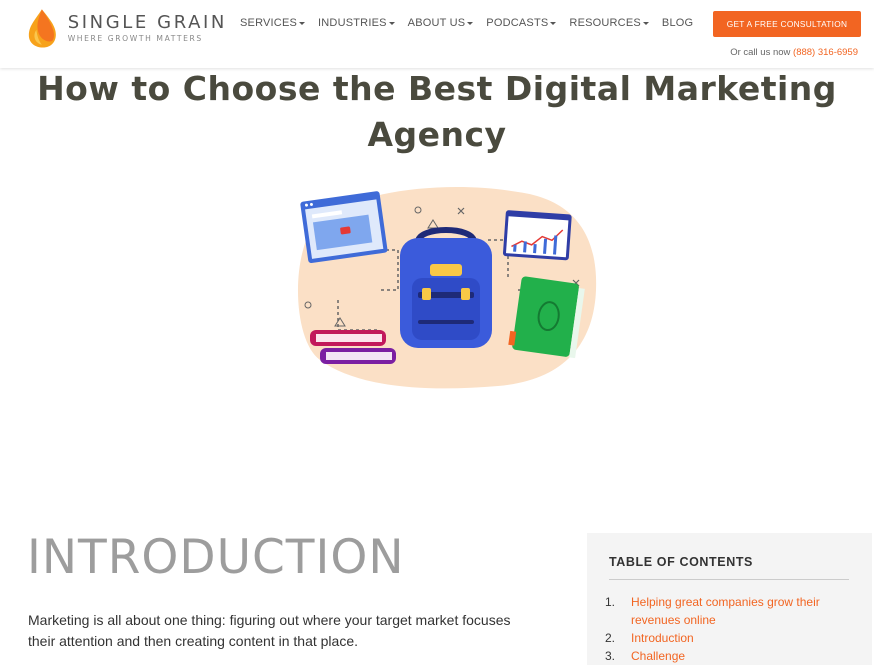 The width and height of the screenshot is (874, 665). I want to click on analytics-window-icon, so click(537, 235).